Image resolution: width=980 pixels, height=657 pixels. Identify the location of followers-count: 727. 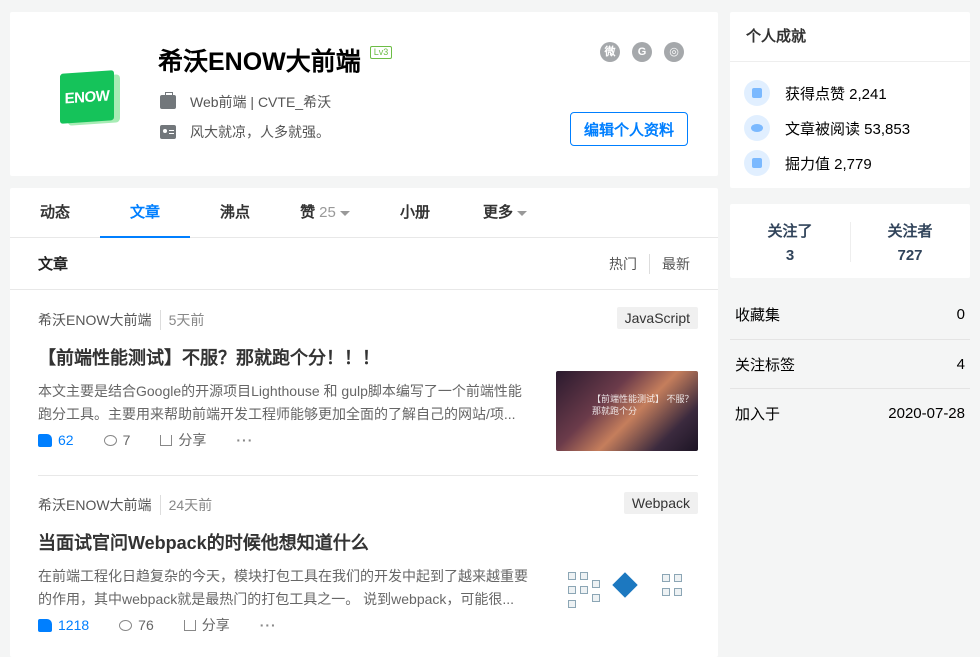
(910, 255).